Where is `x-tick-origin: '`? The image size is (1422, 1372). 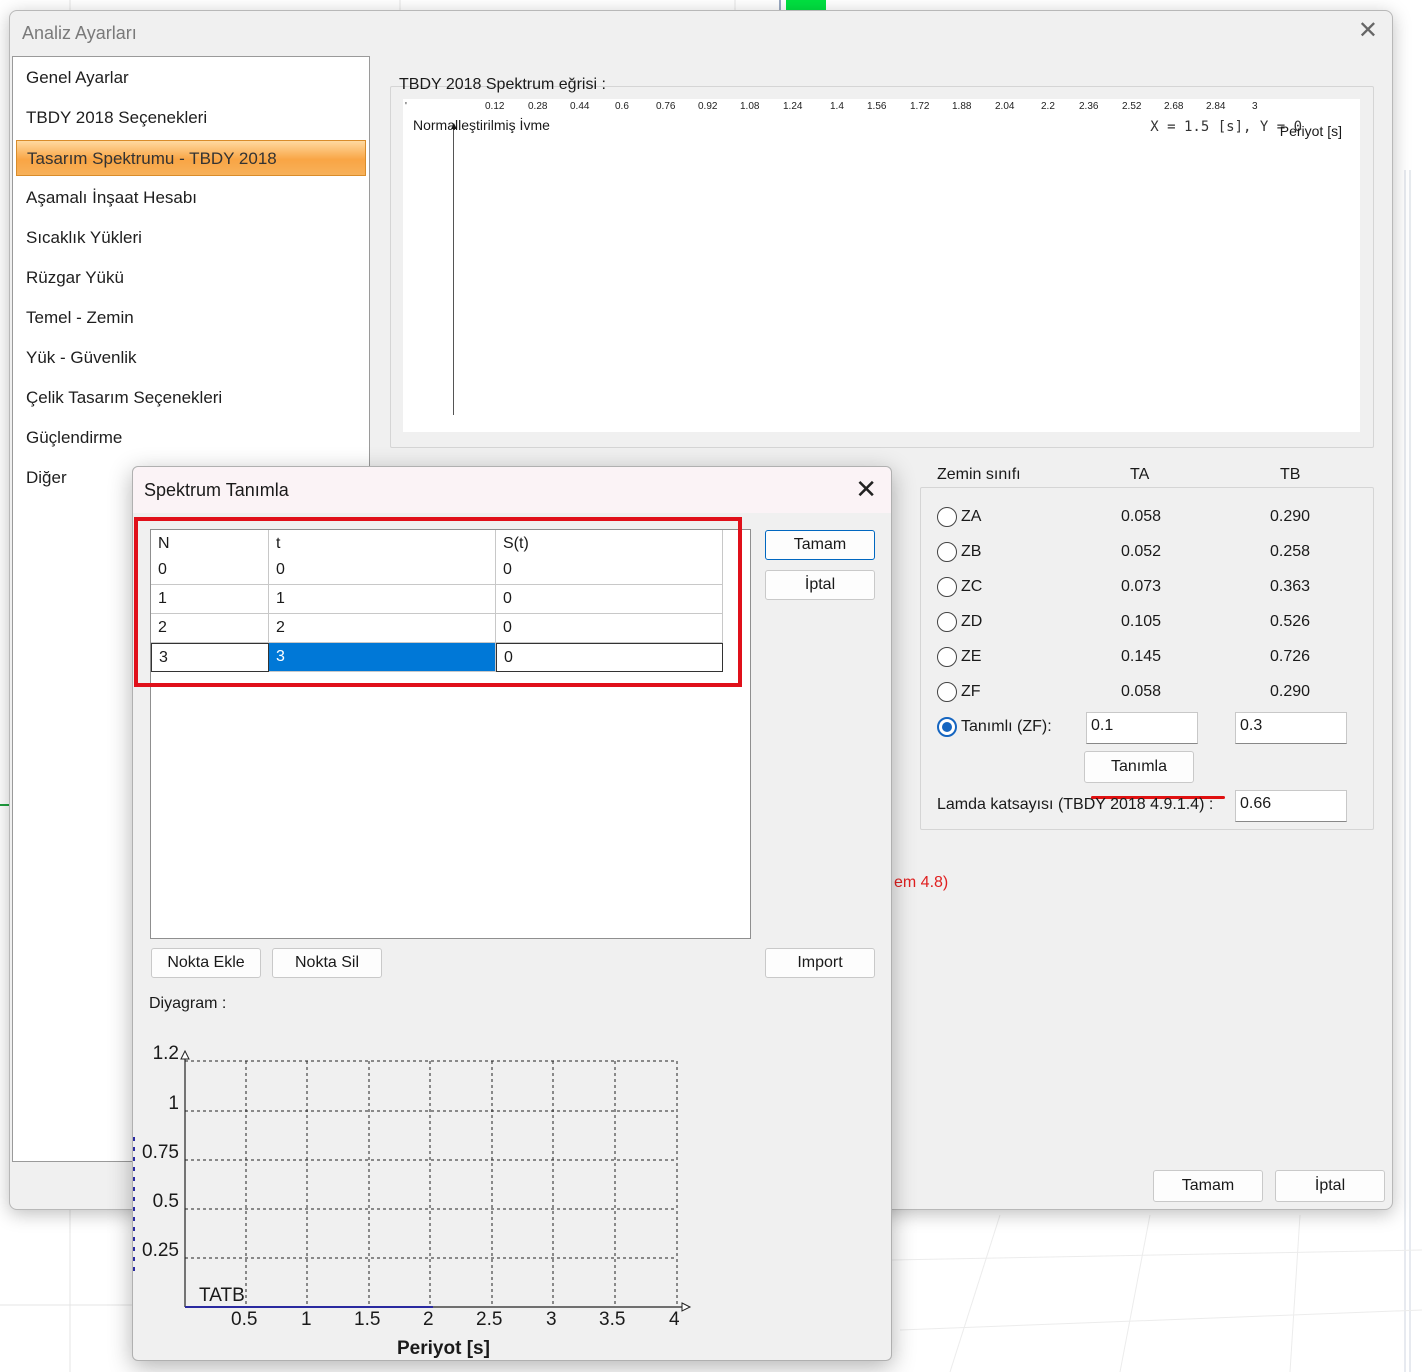 x-tick-origin: ' is located at coordinates (406, 106).